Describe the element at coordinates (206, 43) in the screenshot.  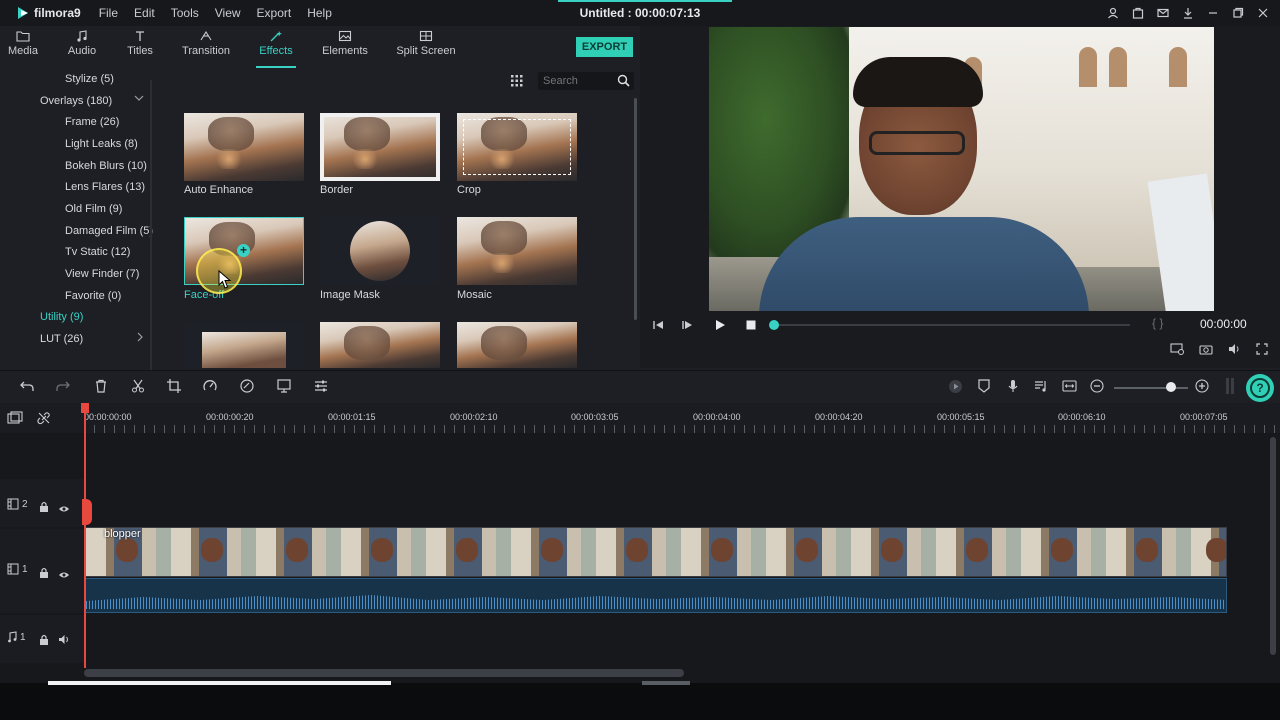
I see `tab-transition: Transition` at that location.